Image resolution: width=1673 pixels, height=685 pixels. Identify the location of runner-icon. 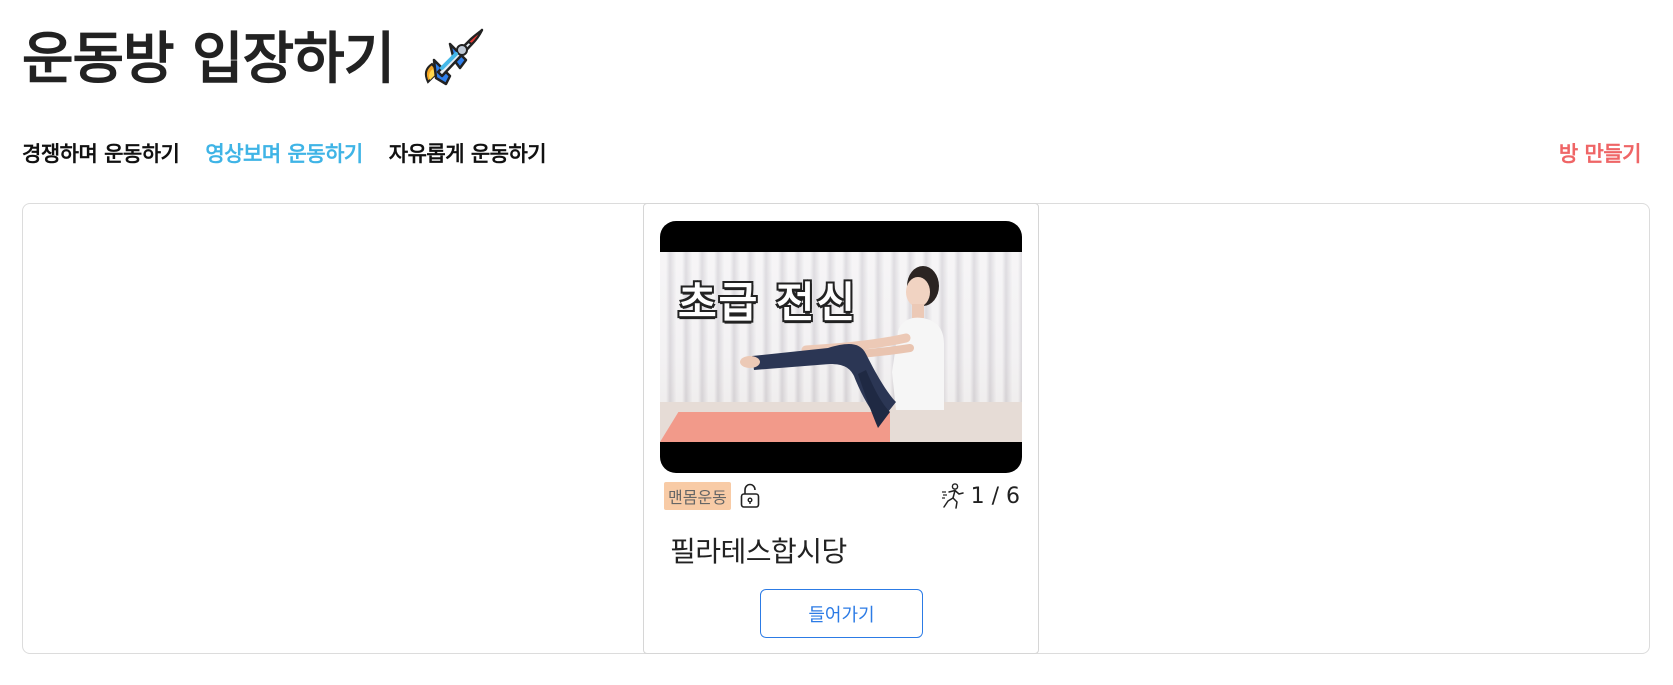
(953, 496).